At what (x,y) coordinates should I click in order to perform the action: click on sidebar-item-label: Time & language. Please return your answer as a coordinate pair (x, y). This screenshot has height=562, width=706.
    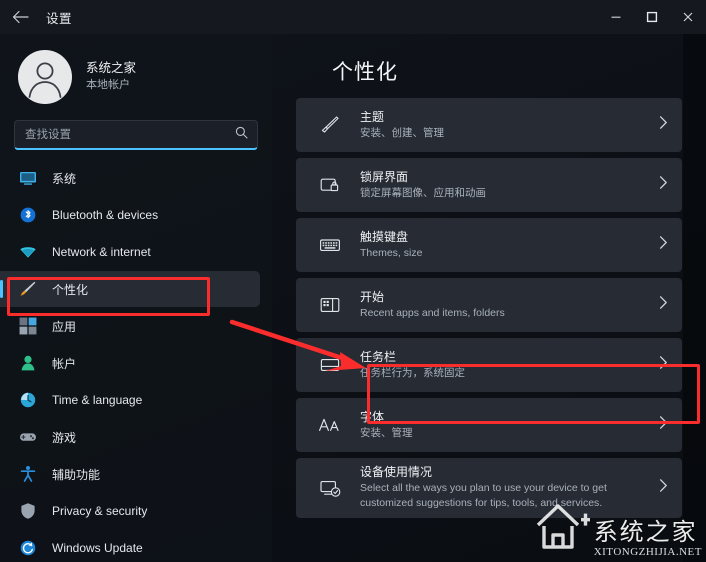
    Looking at the image, I should click on (97, 400).